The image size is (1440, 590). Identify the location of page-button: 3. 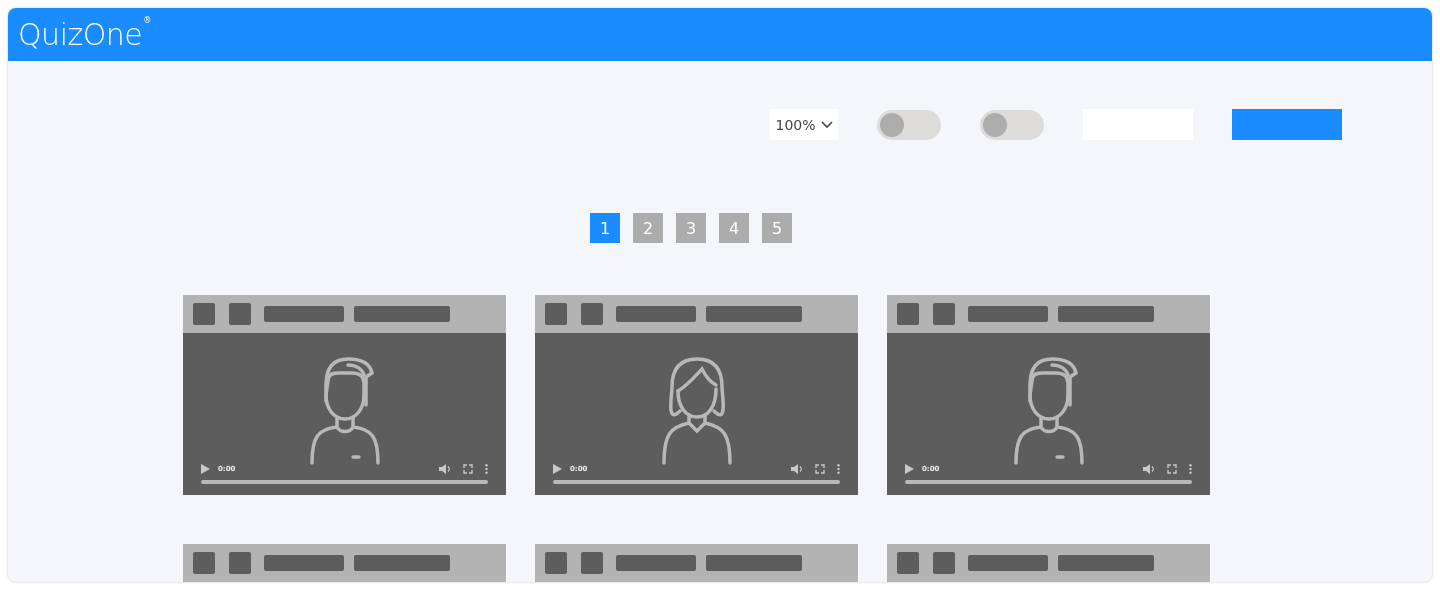
(691, 228).